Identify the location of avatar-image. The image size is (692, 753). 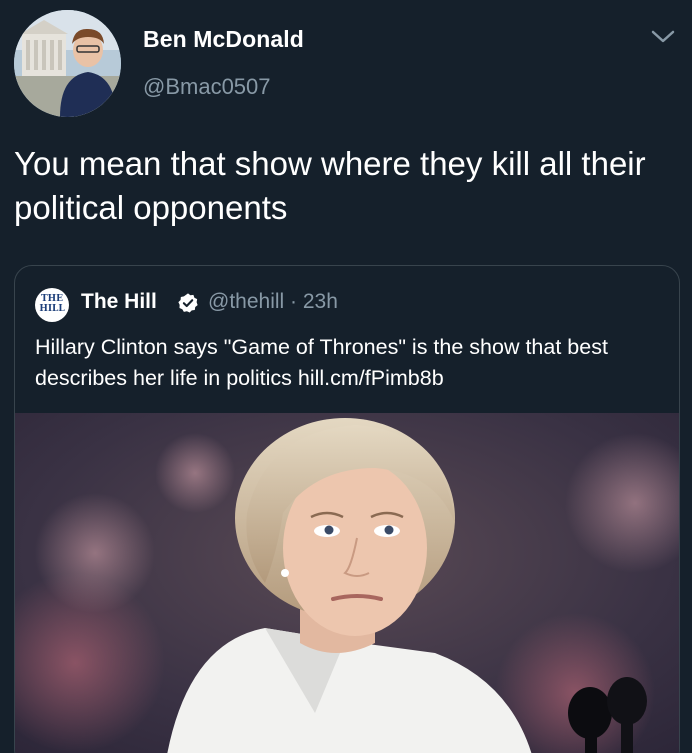
(67, 63).